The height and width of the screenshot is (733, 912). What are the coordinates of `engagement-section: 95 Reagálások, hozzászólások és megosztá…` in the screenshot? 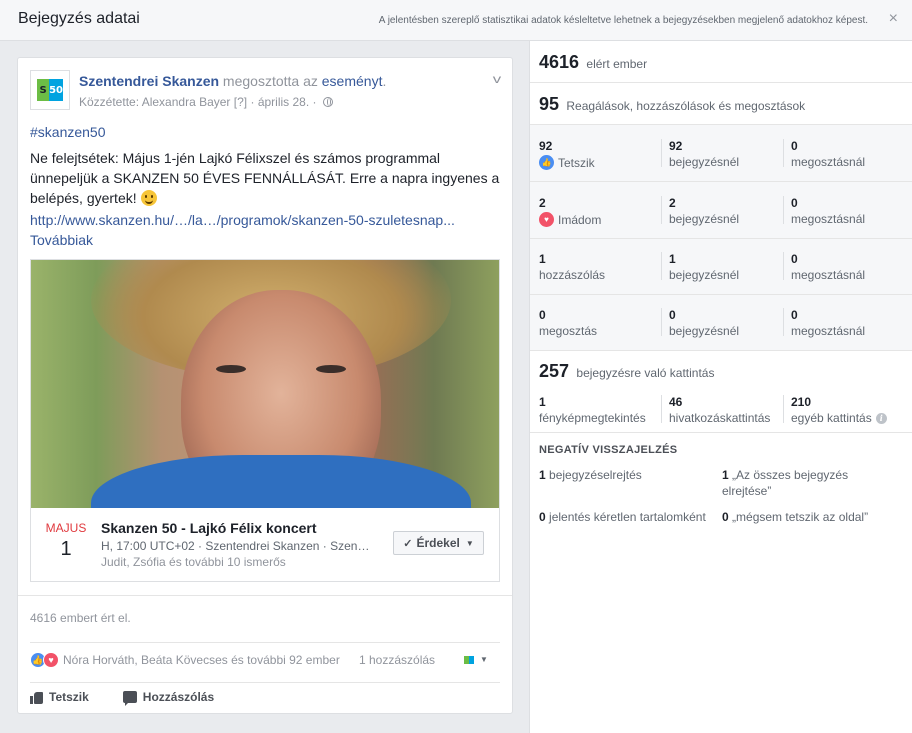 It's located at (721, 104).